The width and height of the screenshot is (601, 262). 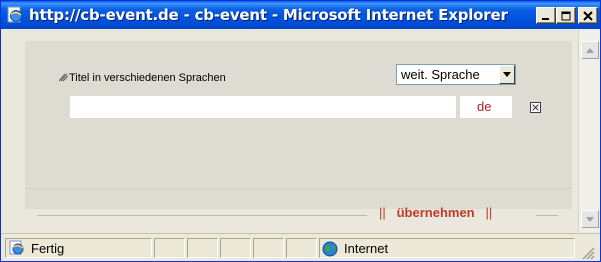 I want to click on language-select: weit. Sprache, so click(x=456, y=74).